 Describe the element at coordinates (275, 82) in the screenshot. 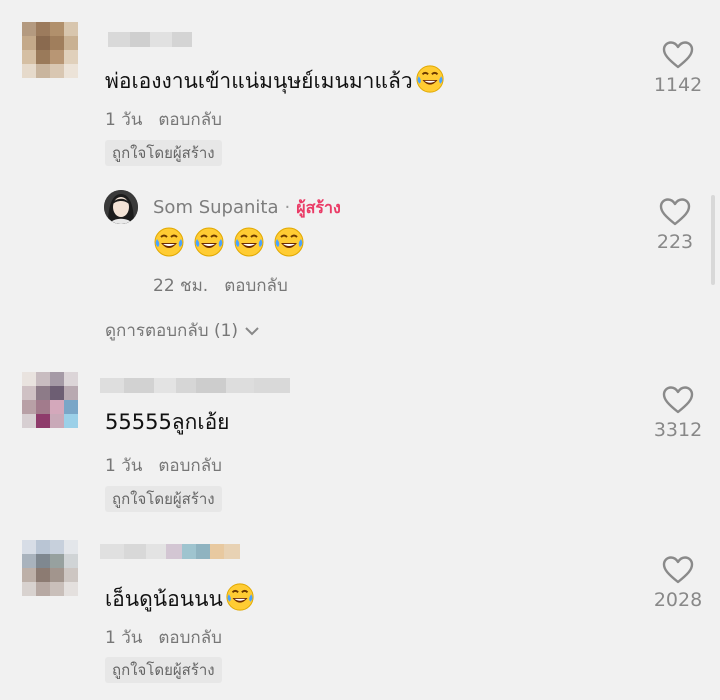

I see `comment-text: พ่อเองงานเข้าแน่มนุษย์เมนมาแล้ว` at that location.